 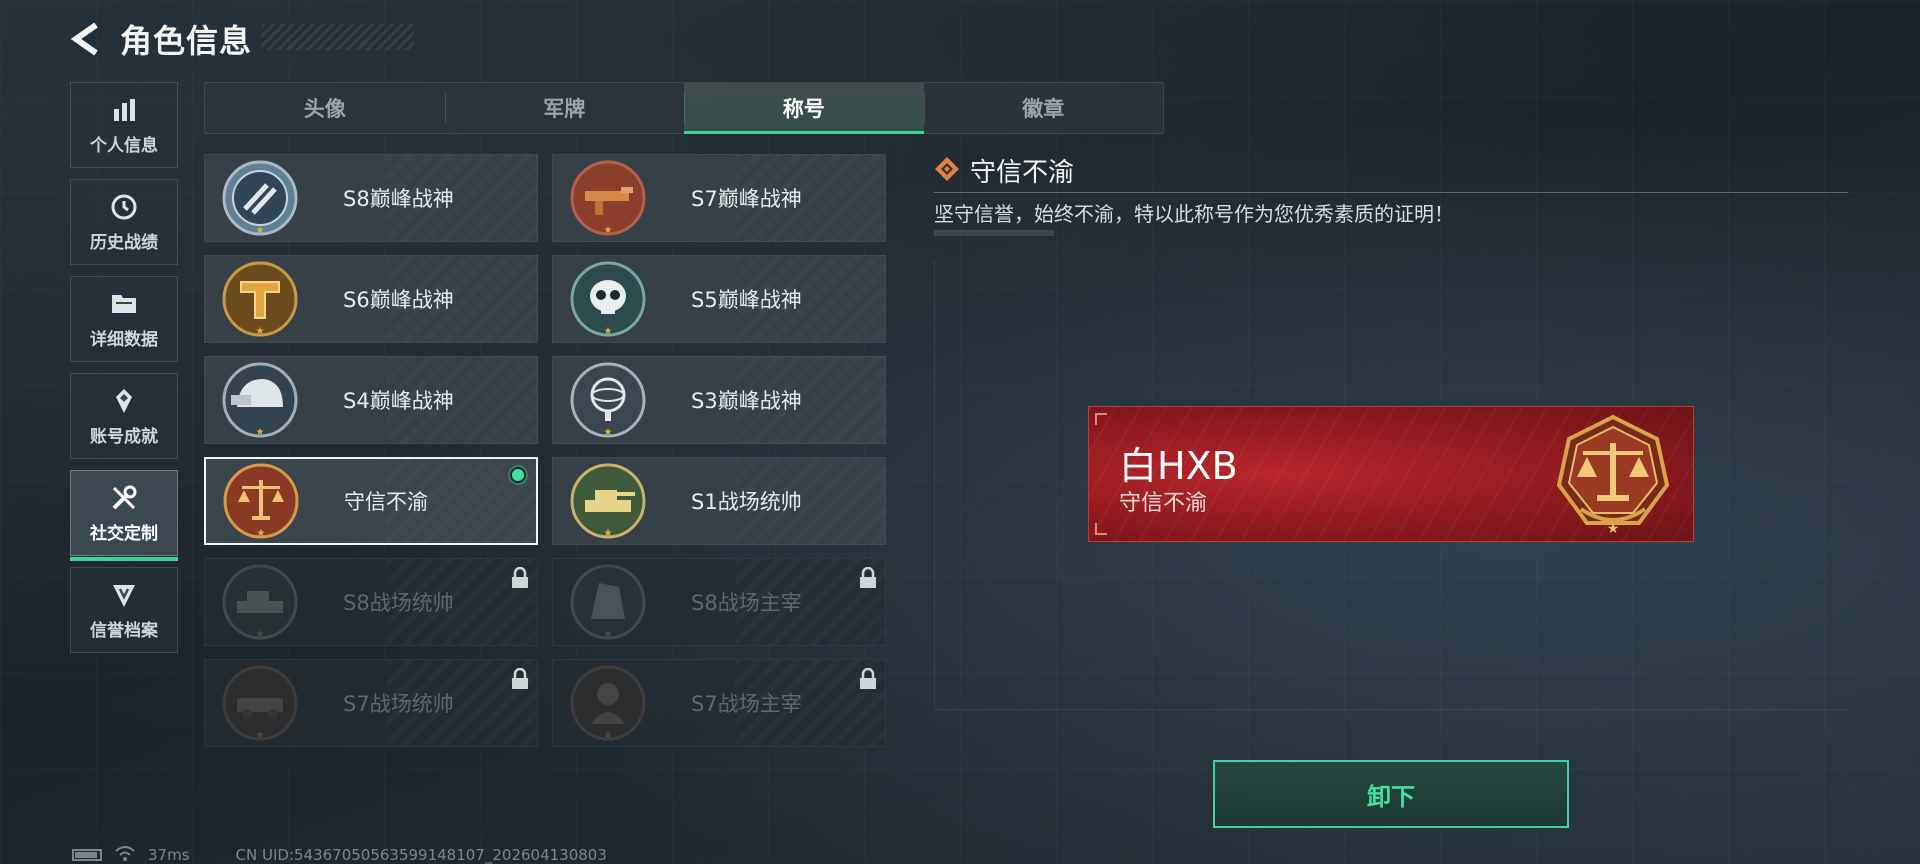 What do you see at coordinates (1391, 794) in the screenshot?
I see `unequip-button: 卸下` at bounding box center [1391, 794].